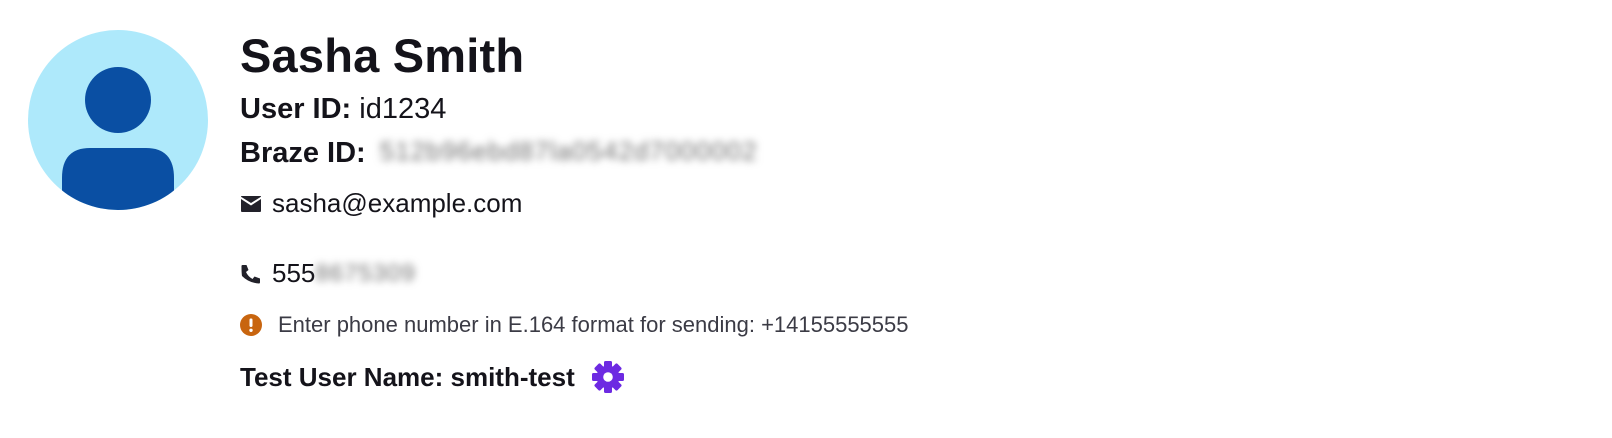 This screenshot has width=1612, height=438. I want to click on phone-icon, so click(251, 274).